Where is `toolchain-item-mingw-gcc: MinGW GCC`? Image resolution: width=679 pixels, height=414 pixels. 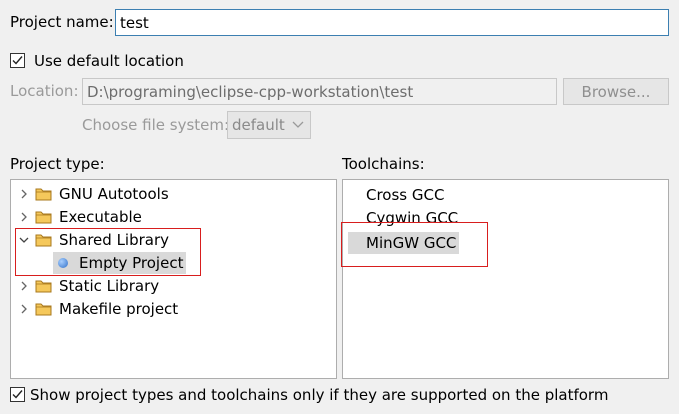
toolchain-item-mingw-gcc: MinGW GCC is located at coordinates (404, 242).